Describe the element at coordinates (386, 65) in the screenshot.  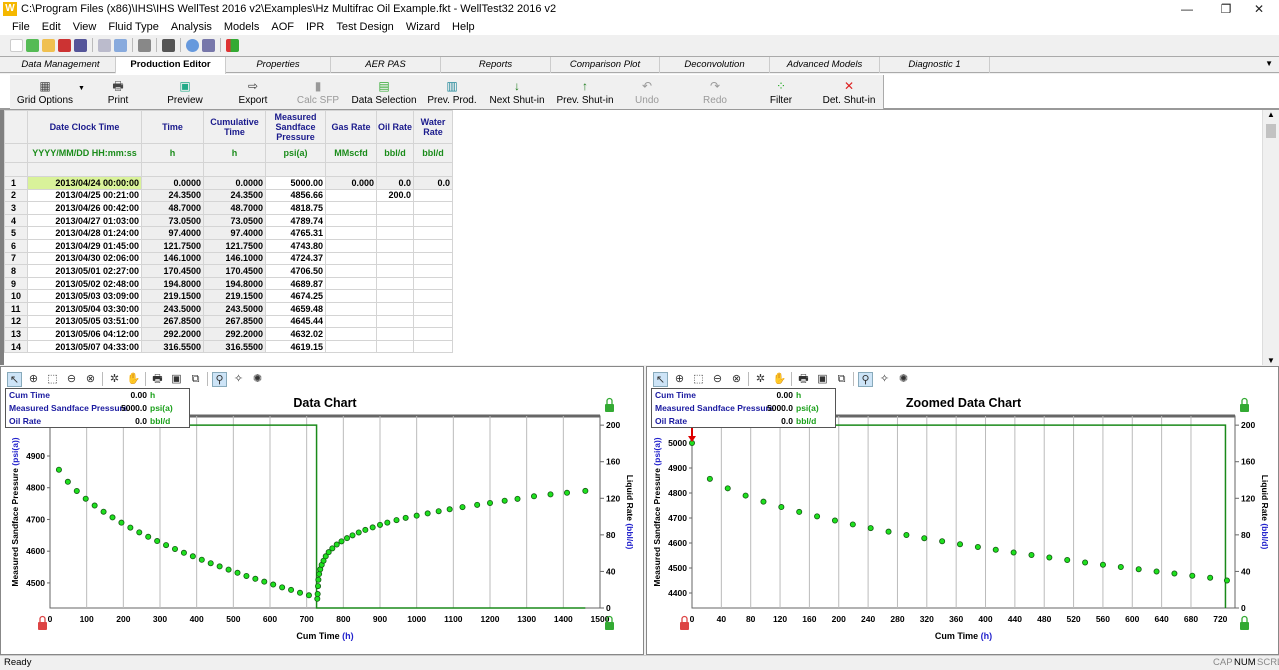
I see `tab-aer-pas: AER PAS` at that location.